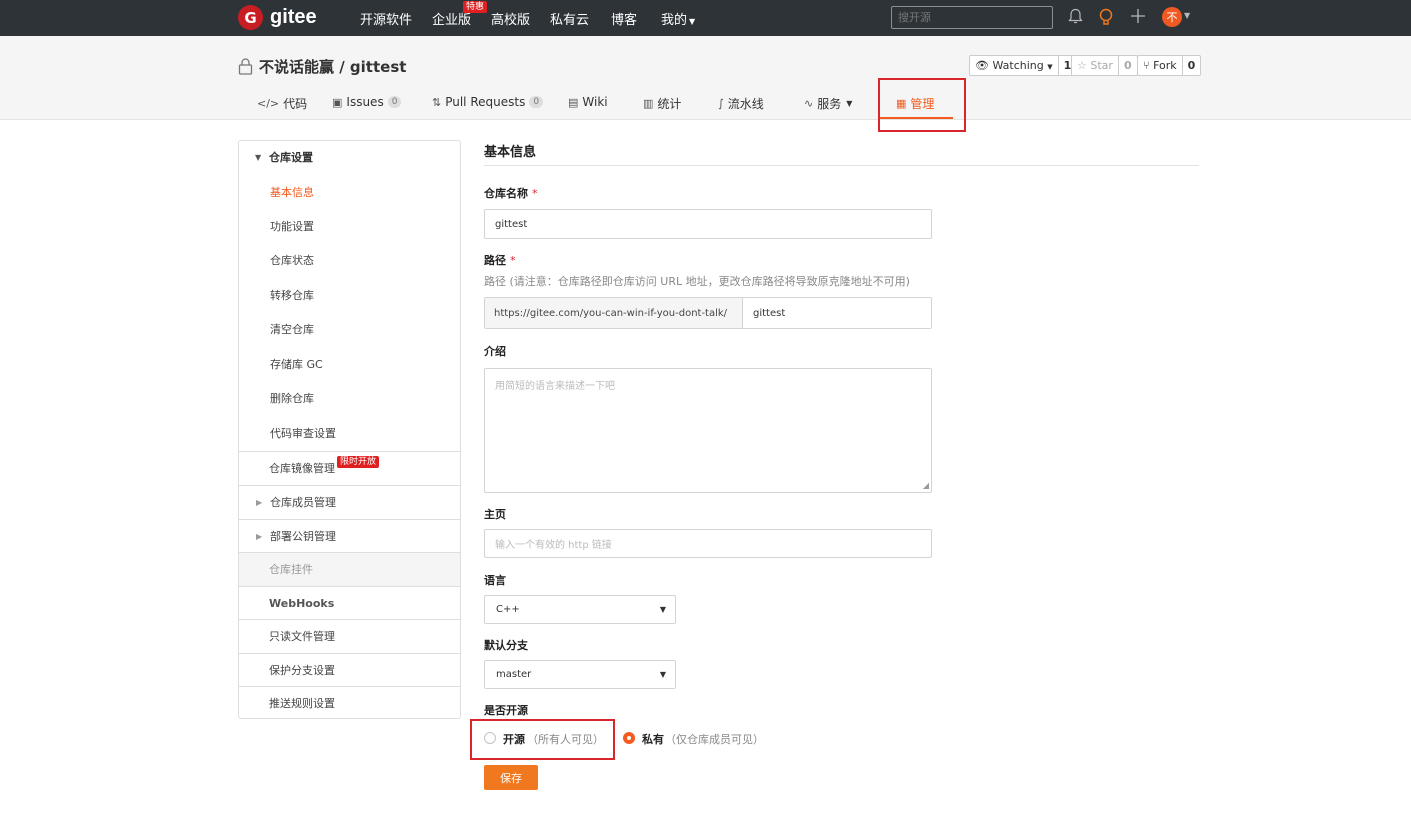 The width and height of the screenshot is (1411, 818). Describe the element at coordinates (629, 738) in the screenshot. I see `private-radio` at that location.